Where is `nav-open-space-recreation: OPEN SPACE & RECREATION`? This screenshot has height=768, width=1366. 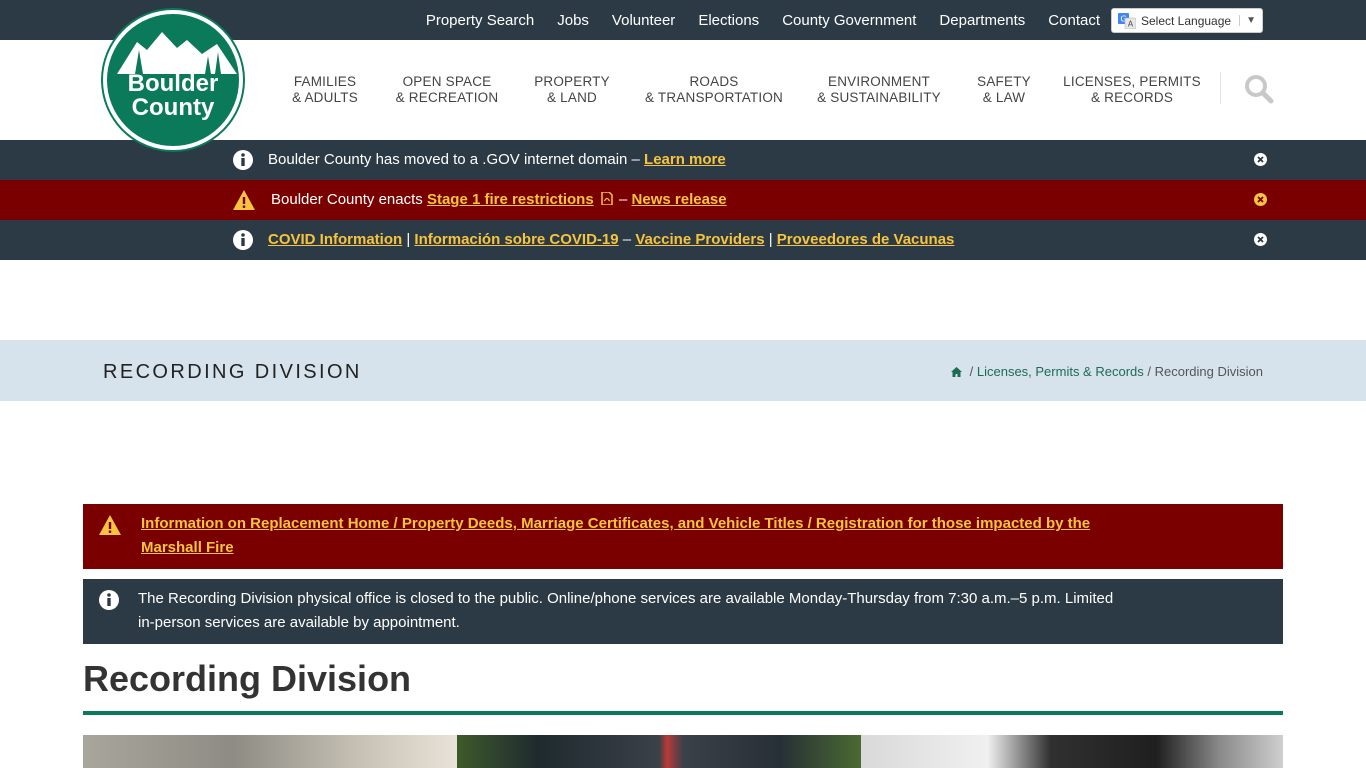
nav-open-space-recreation: OPEN SPACE & RECREATION is located at coordinates (447, 90).